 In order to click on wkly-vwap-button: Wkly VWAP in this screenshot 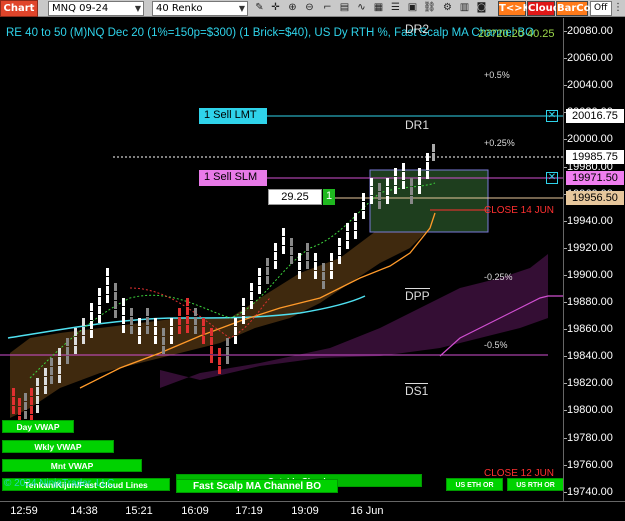, I will do `click(58, 446)`.